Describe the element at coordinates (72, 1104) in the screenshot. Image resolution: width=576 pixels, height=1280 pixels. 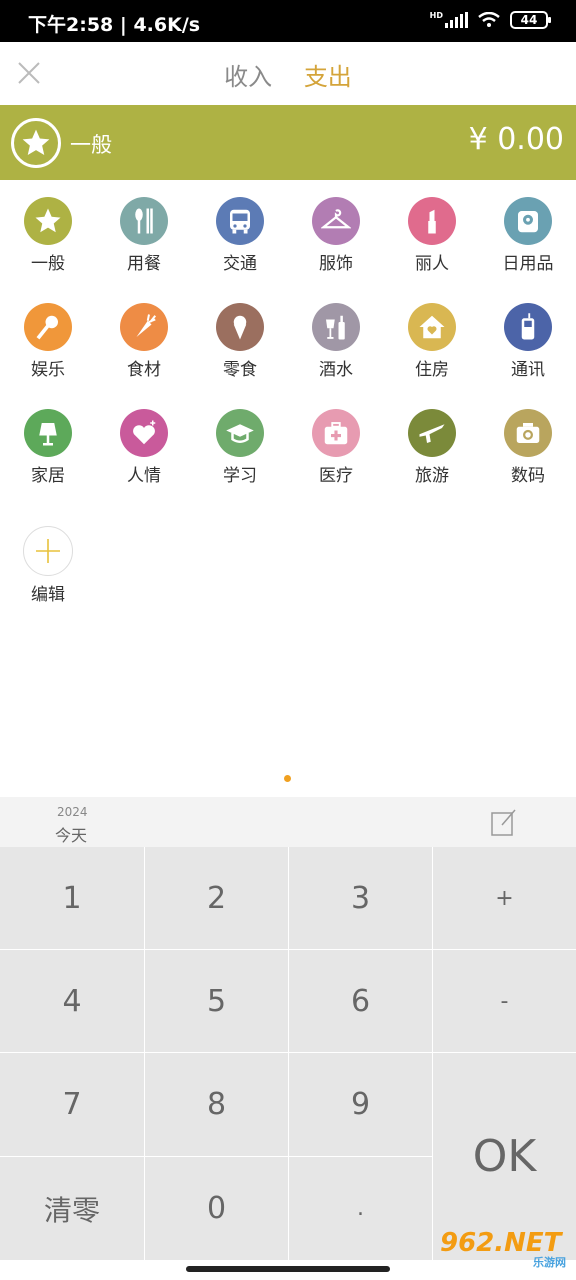
I see `key-7: 7` at that location.